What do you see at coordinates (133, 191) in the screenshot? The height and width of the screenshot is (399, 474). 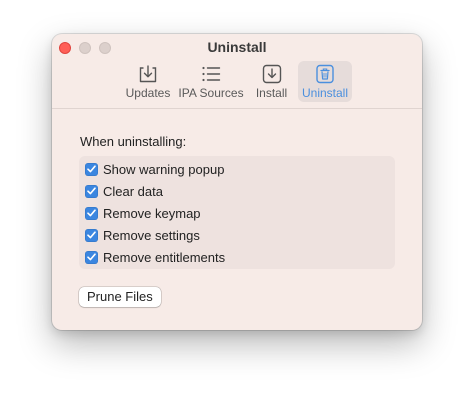 I see `option-label: Clear data` at bounding box center [133, 191].